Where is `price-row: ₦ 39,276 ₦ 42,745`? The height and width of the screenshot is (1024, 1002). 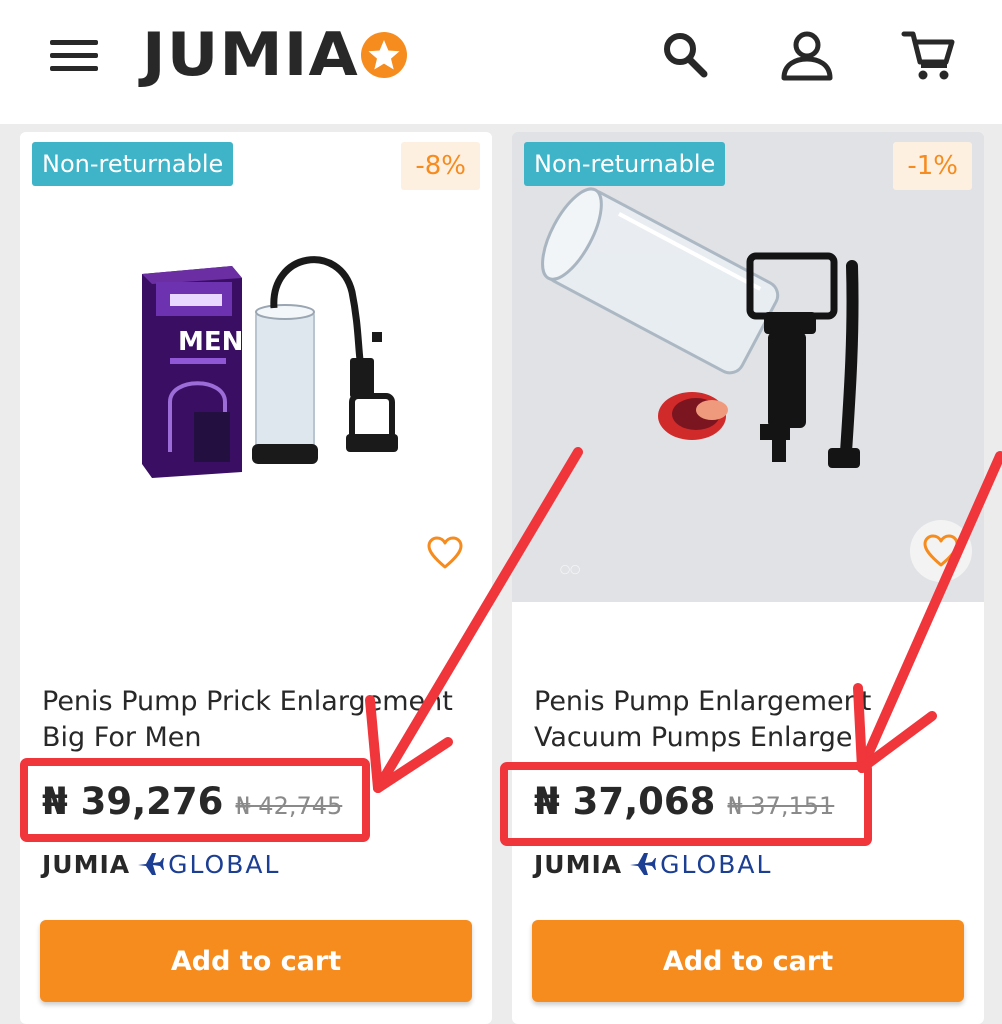
price-row: ₦ 39,276 ₦ 42,745 is located at coordinates (192, 801).